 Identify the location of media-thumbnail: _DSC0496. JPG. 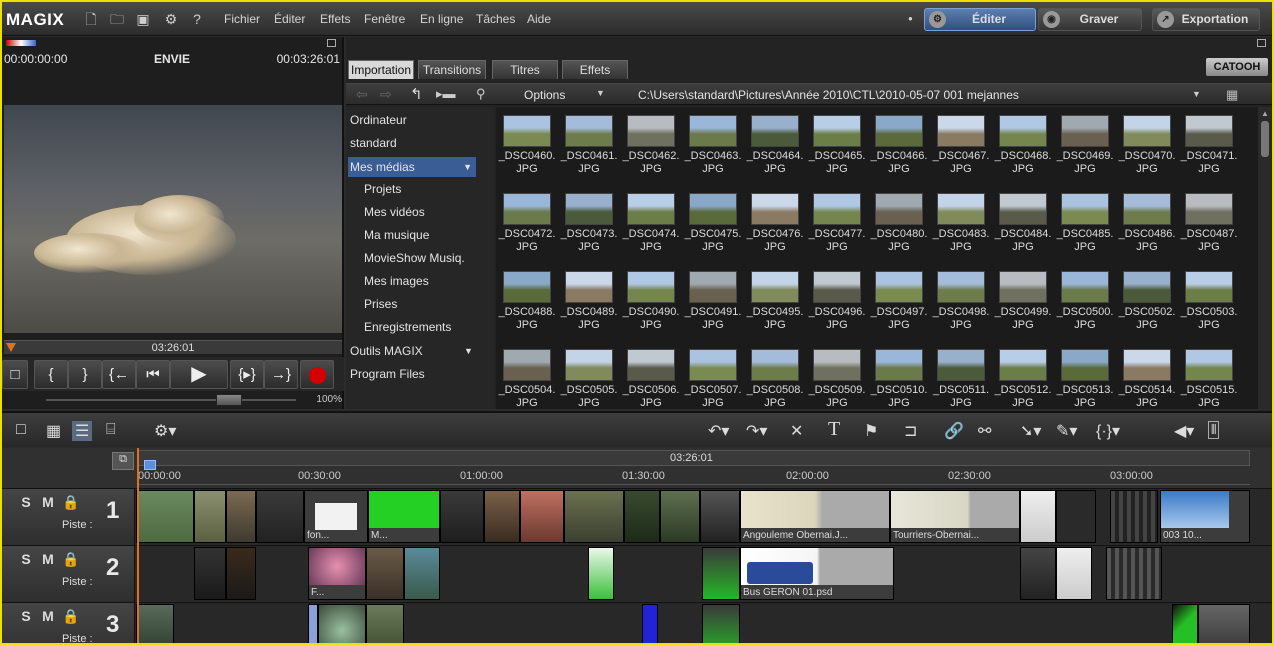
(837, 299).